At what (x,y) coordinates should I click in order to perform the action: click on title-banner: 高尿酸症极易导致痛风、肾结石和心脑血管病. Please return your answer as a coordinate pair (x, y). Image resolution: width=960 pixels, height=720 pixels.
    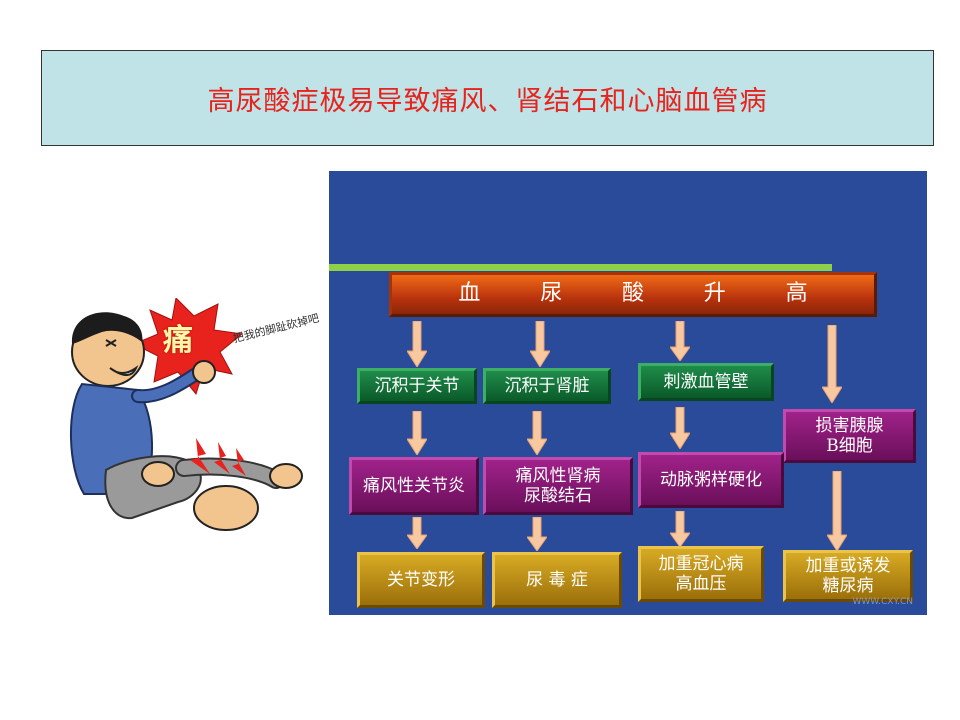
    Looking at the image, I should click on (487, 98).